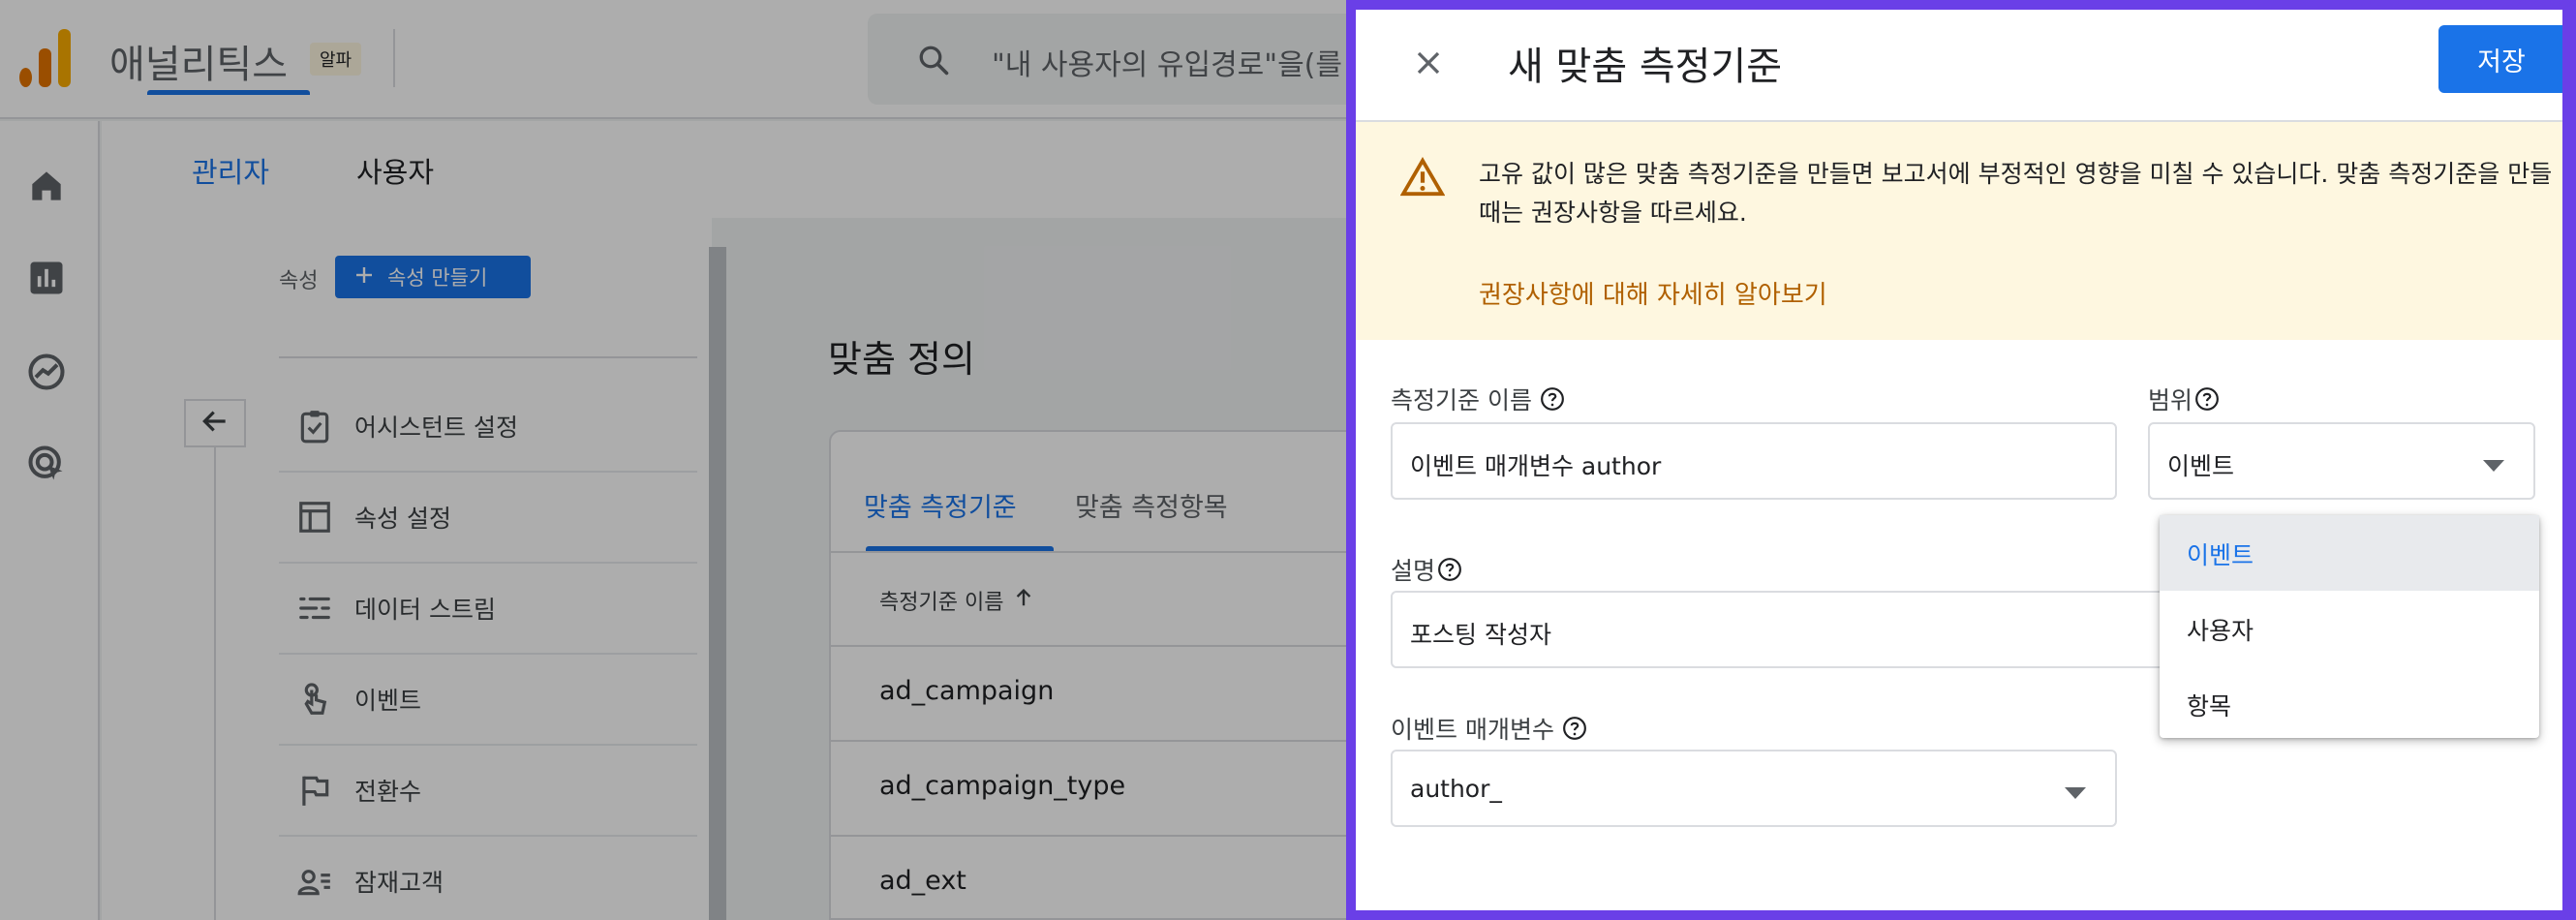 The width and height of the screenshot is (2576, 920). I want to click on event-parameter-select: author_, so click(1754, 788).